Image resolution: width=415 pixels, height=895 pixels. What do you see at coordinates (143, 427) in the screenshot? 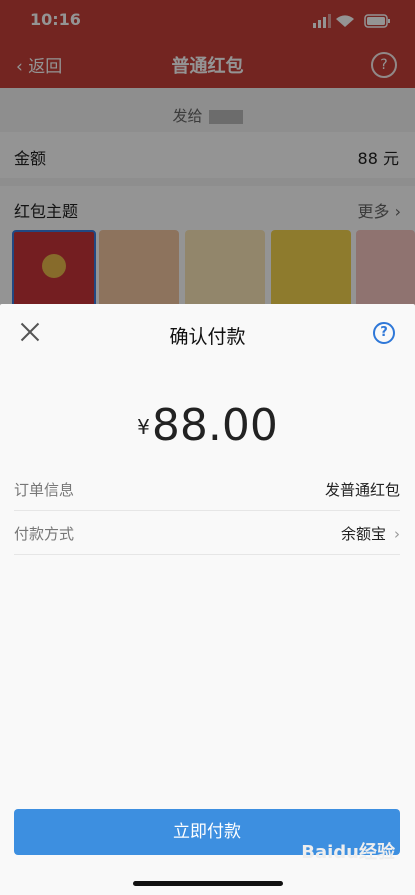
I see `currency-symbol: ¥` at bounding box center [143, 427].